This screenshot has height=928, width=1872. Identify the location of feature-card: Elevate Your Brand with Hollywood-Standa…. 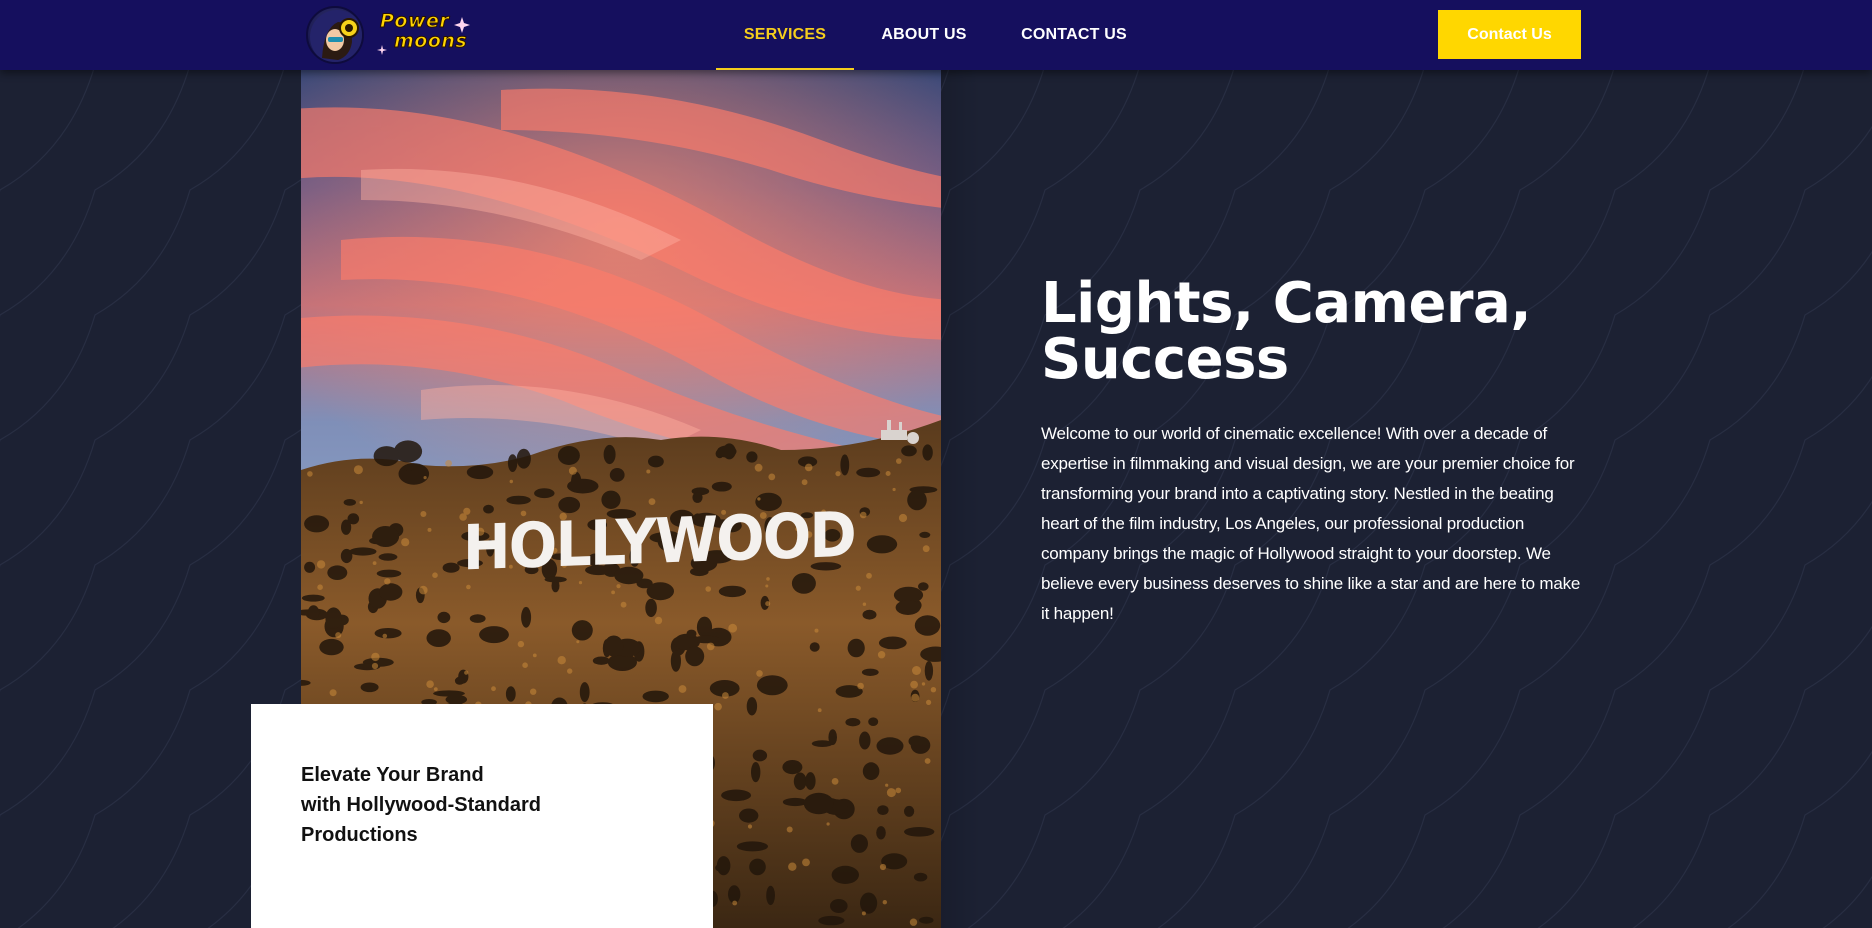
(482, 816).